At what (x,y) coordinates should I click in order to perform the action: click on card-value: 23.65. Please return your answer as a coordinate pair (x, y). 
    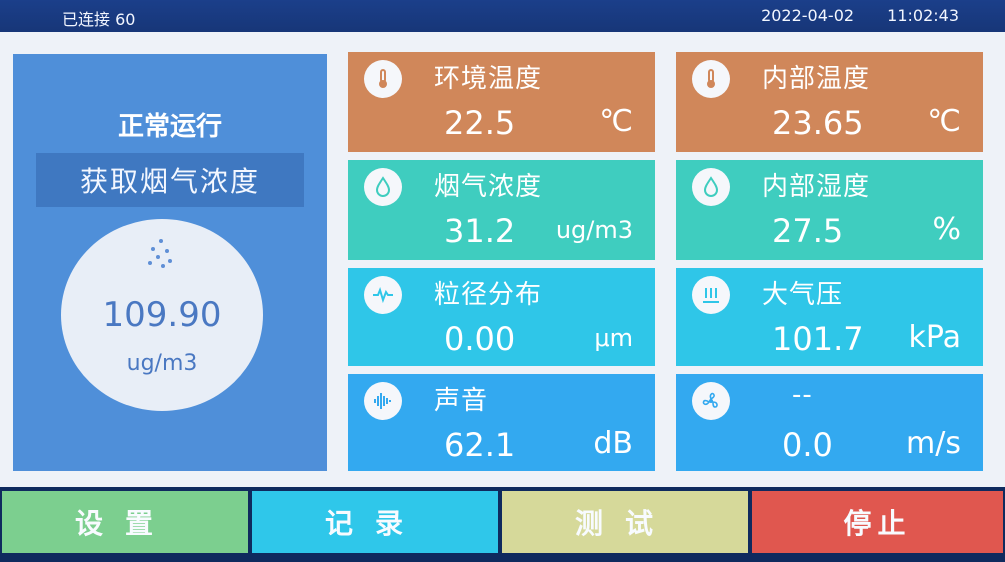
    Looking at the image, I should click on (818, 123).